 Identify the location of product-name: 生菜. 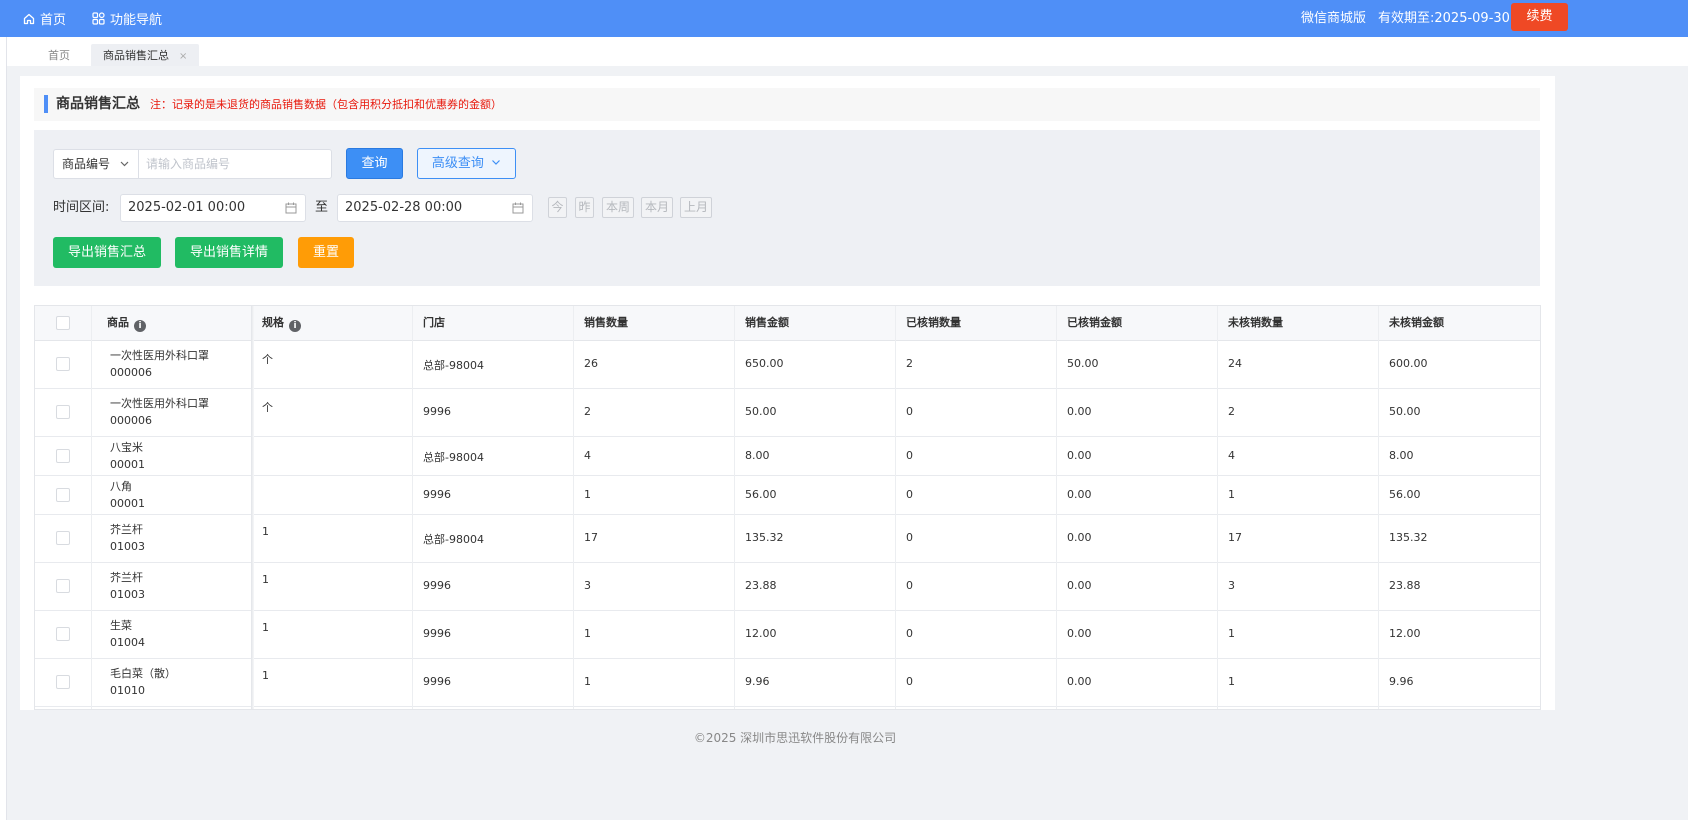
(121, 625).